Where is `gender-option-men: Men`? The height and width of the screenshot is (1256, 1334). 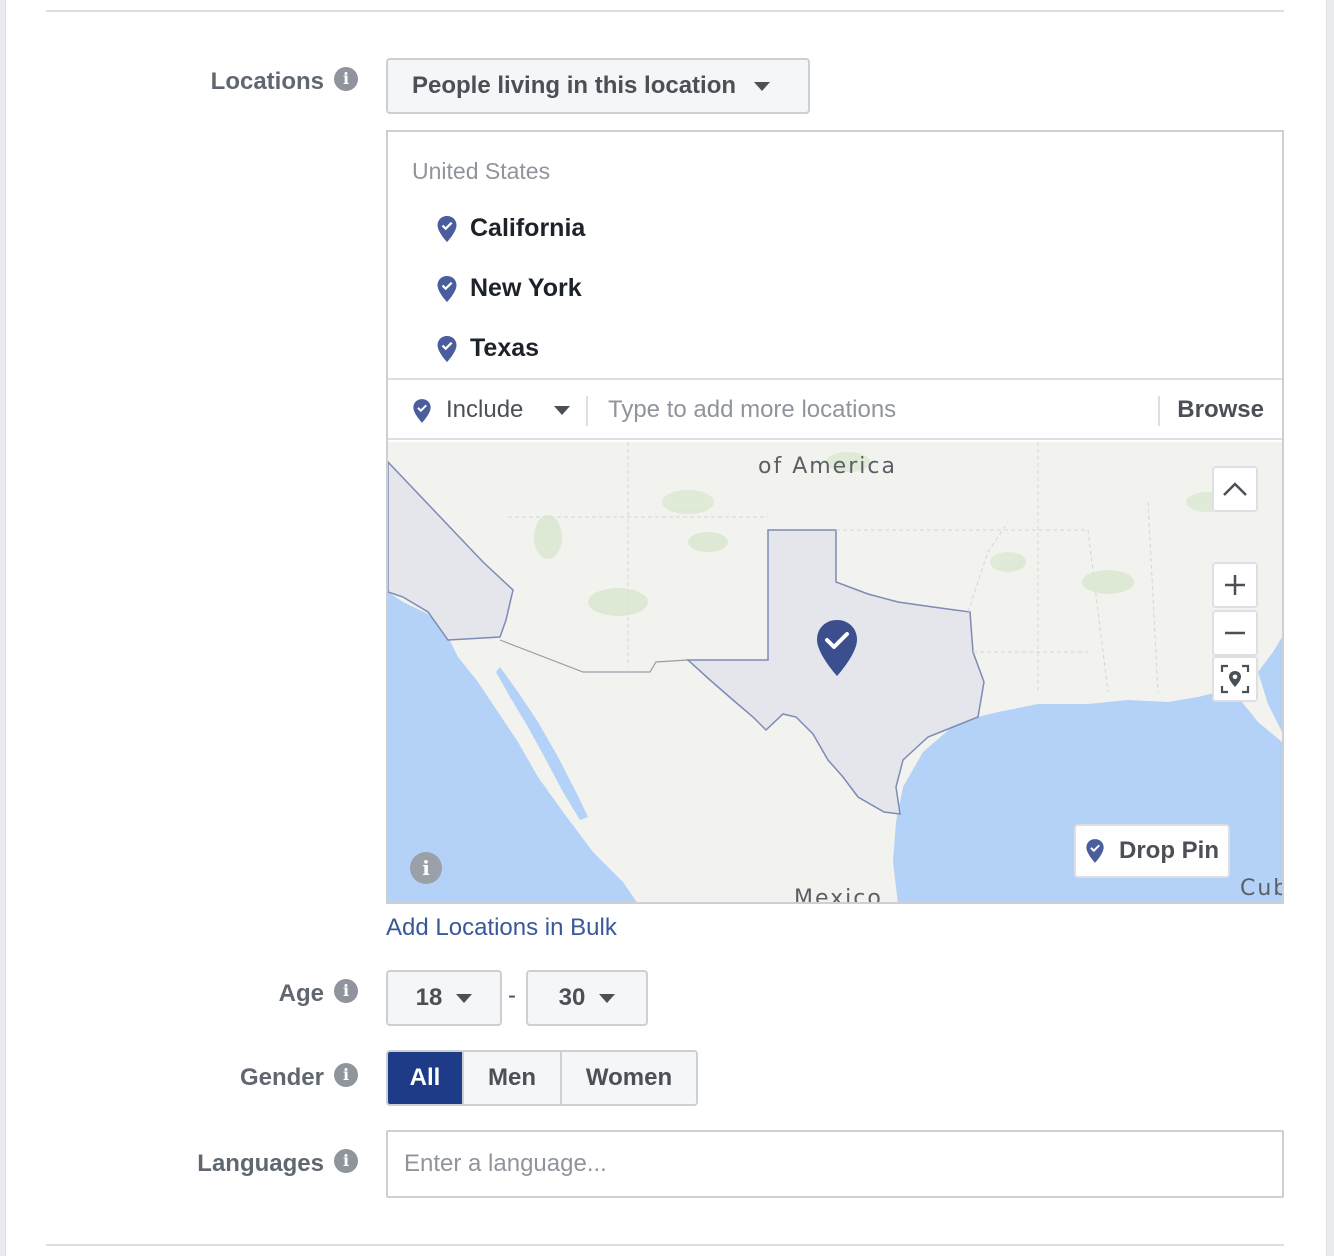 gender-option-men: Men is located at coordinates (513, 1078).